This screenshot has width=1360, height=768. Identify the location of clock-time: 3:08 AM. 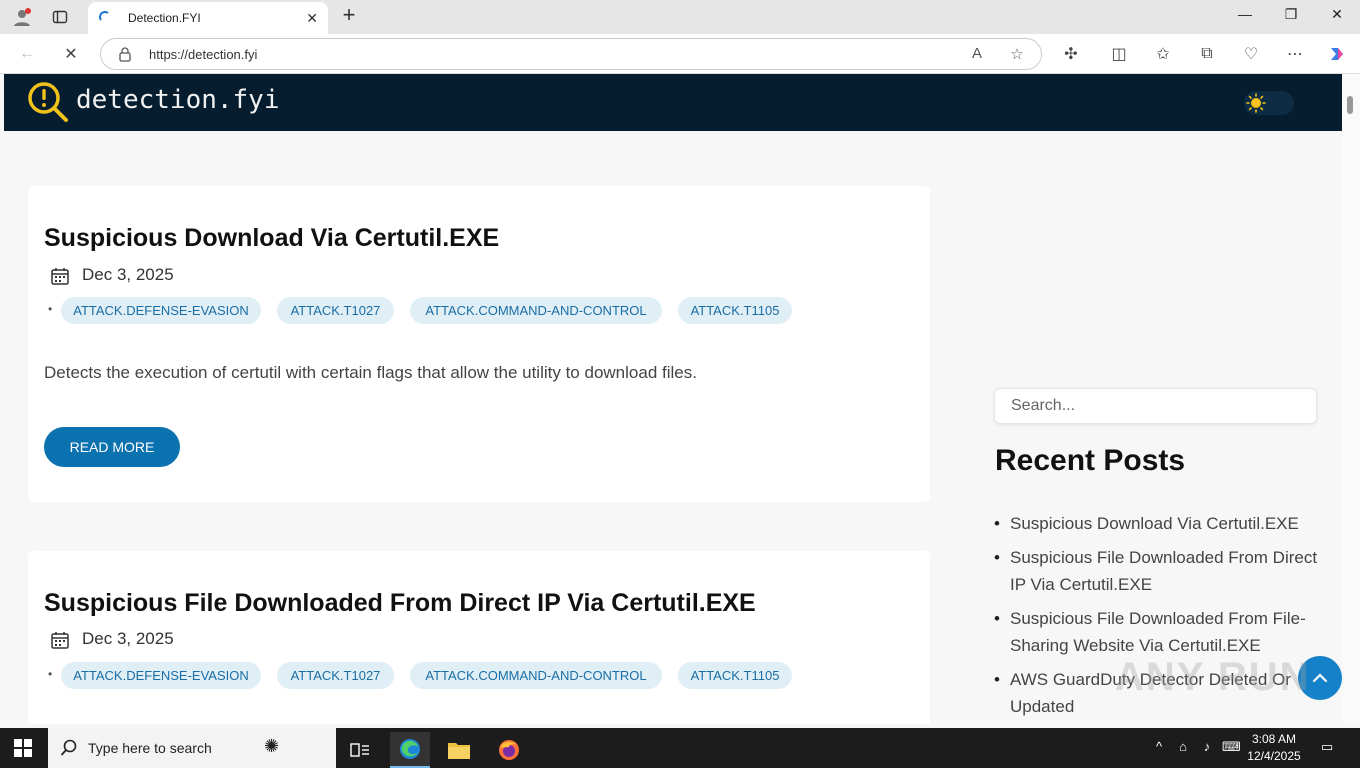
(1274, 739).